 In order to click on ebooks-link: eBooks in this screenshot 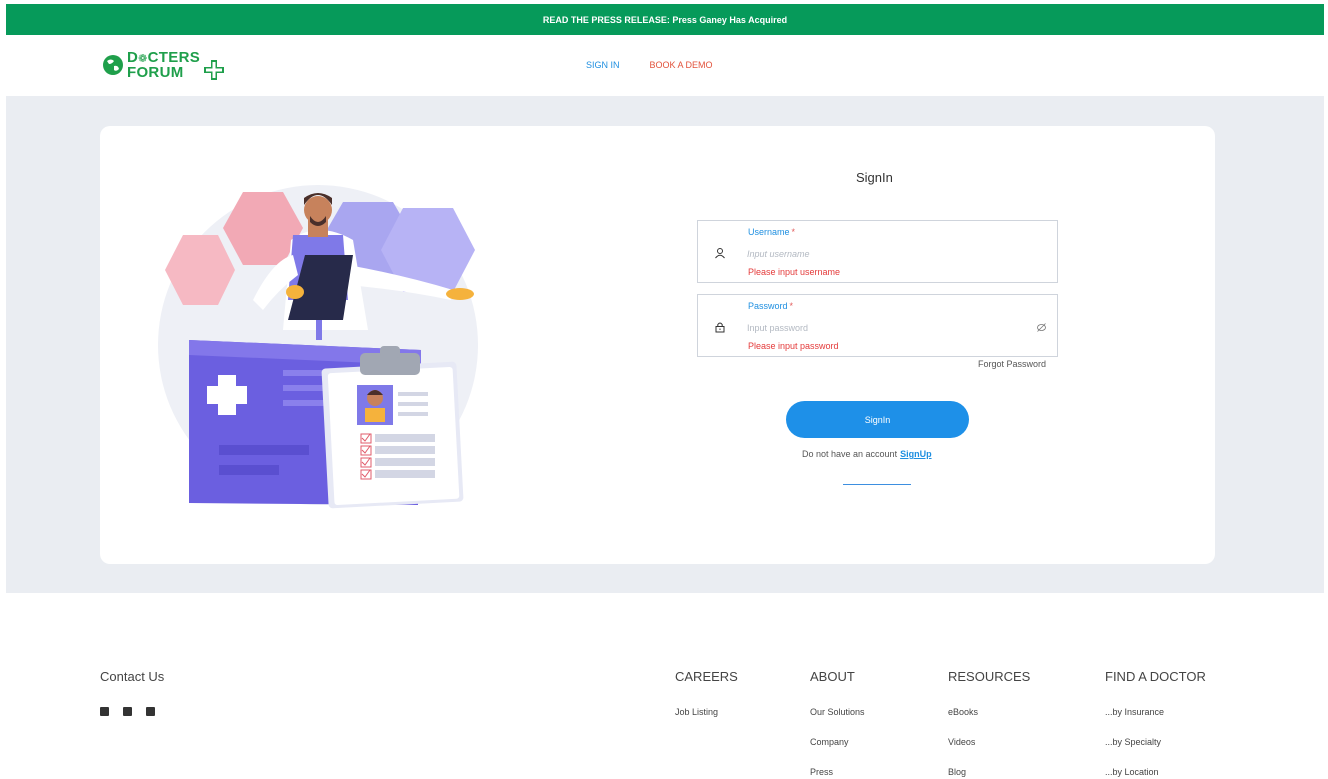, I will do `click(963, 712)`.